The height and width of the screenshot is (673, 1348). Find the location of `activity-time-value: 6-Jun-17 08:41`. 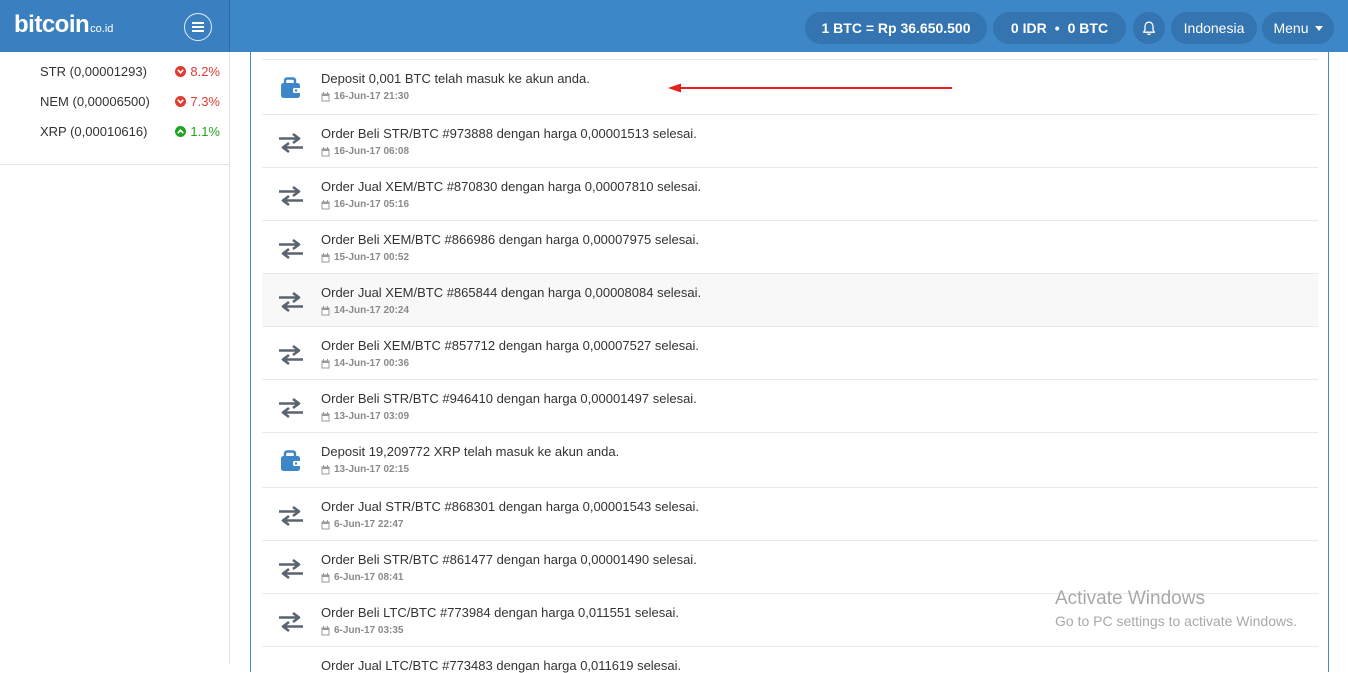

activity-time-value: 6-Jun-17 08:41 is located at coordinates (369, 577).